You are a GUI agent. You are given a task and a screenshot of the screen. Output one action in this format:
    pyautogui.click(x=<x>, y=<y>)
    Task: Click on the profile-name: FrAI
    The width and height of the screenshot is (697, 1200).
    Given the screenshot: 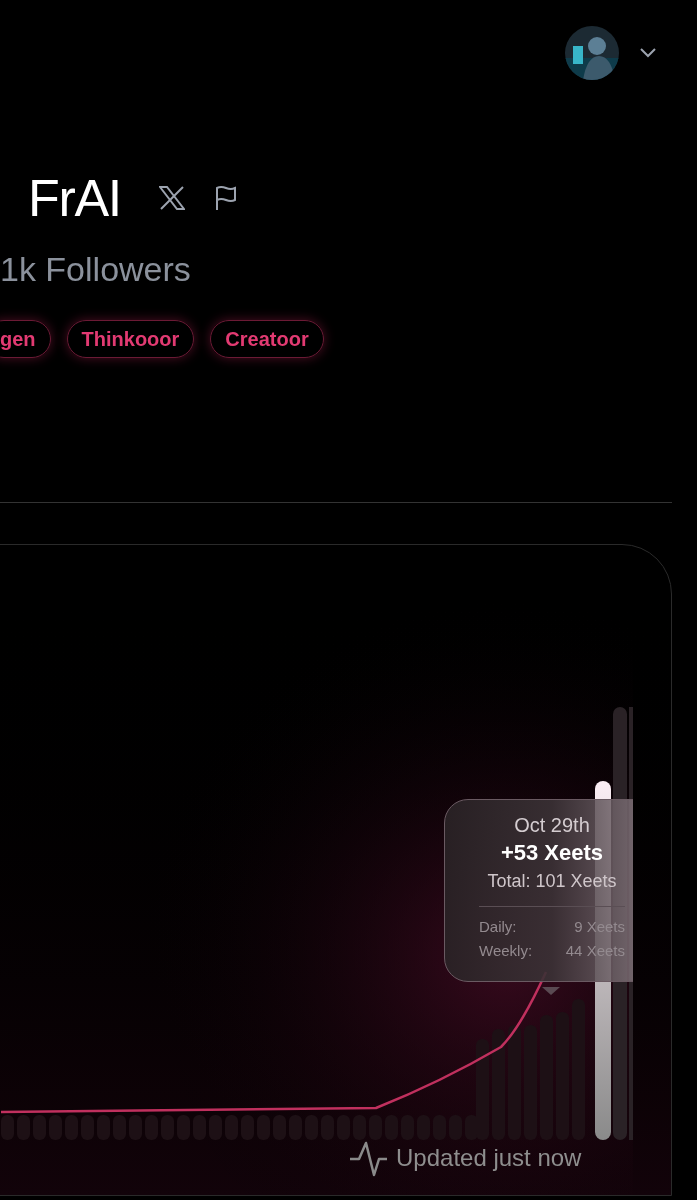 What is the action you would take?
    pyautogui.click(x=74, y=198)
    